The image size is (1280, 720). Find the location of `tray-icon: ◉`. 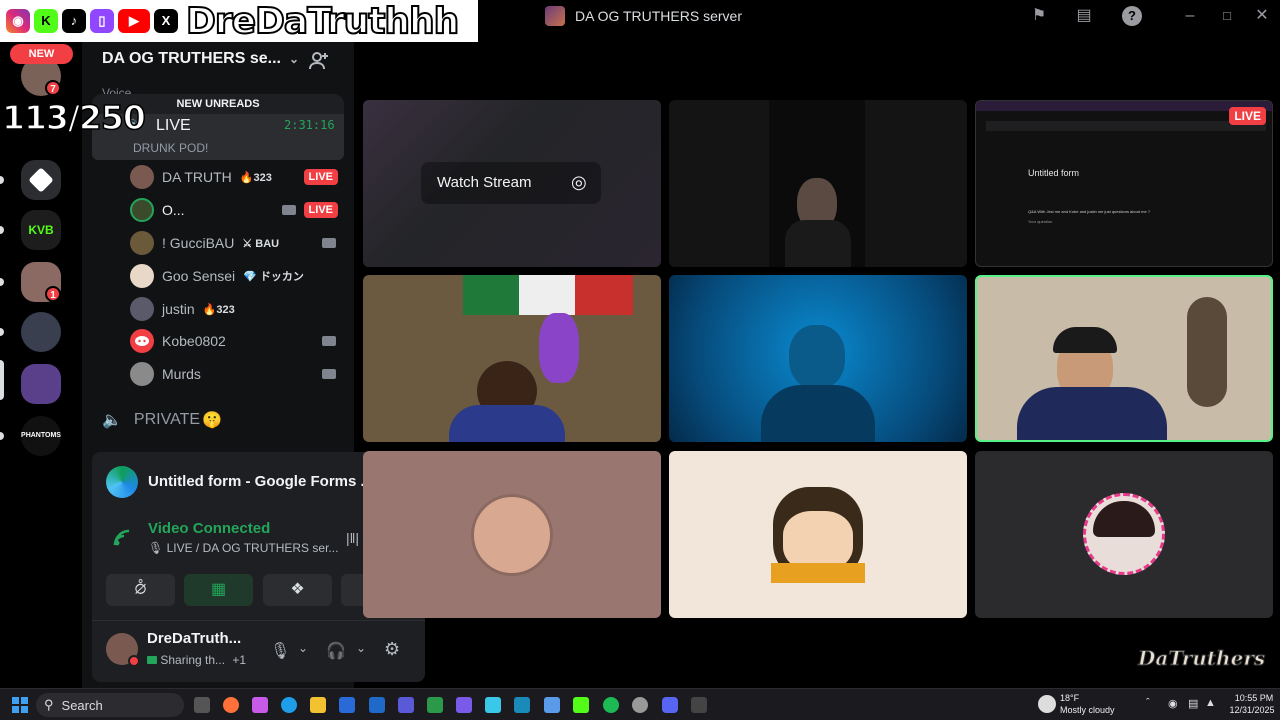

tray-icon: ◉ is located at coordinates (1173, 703).